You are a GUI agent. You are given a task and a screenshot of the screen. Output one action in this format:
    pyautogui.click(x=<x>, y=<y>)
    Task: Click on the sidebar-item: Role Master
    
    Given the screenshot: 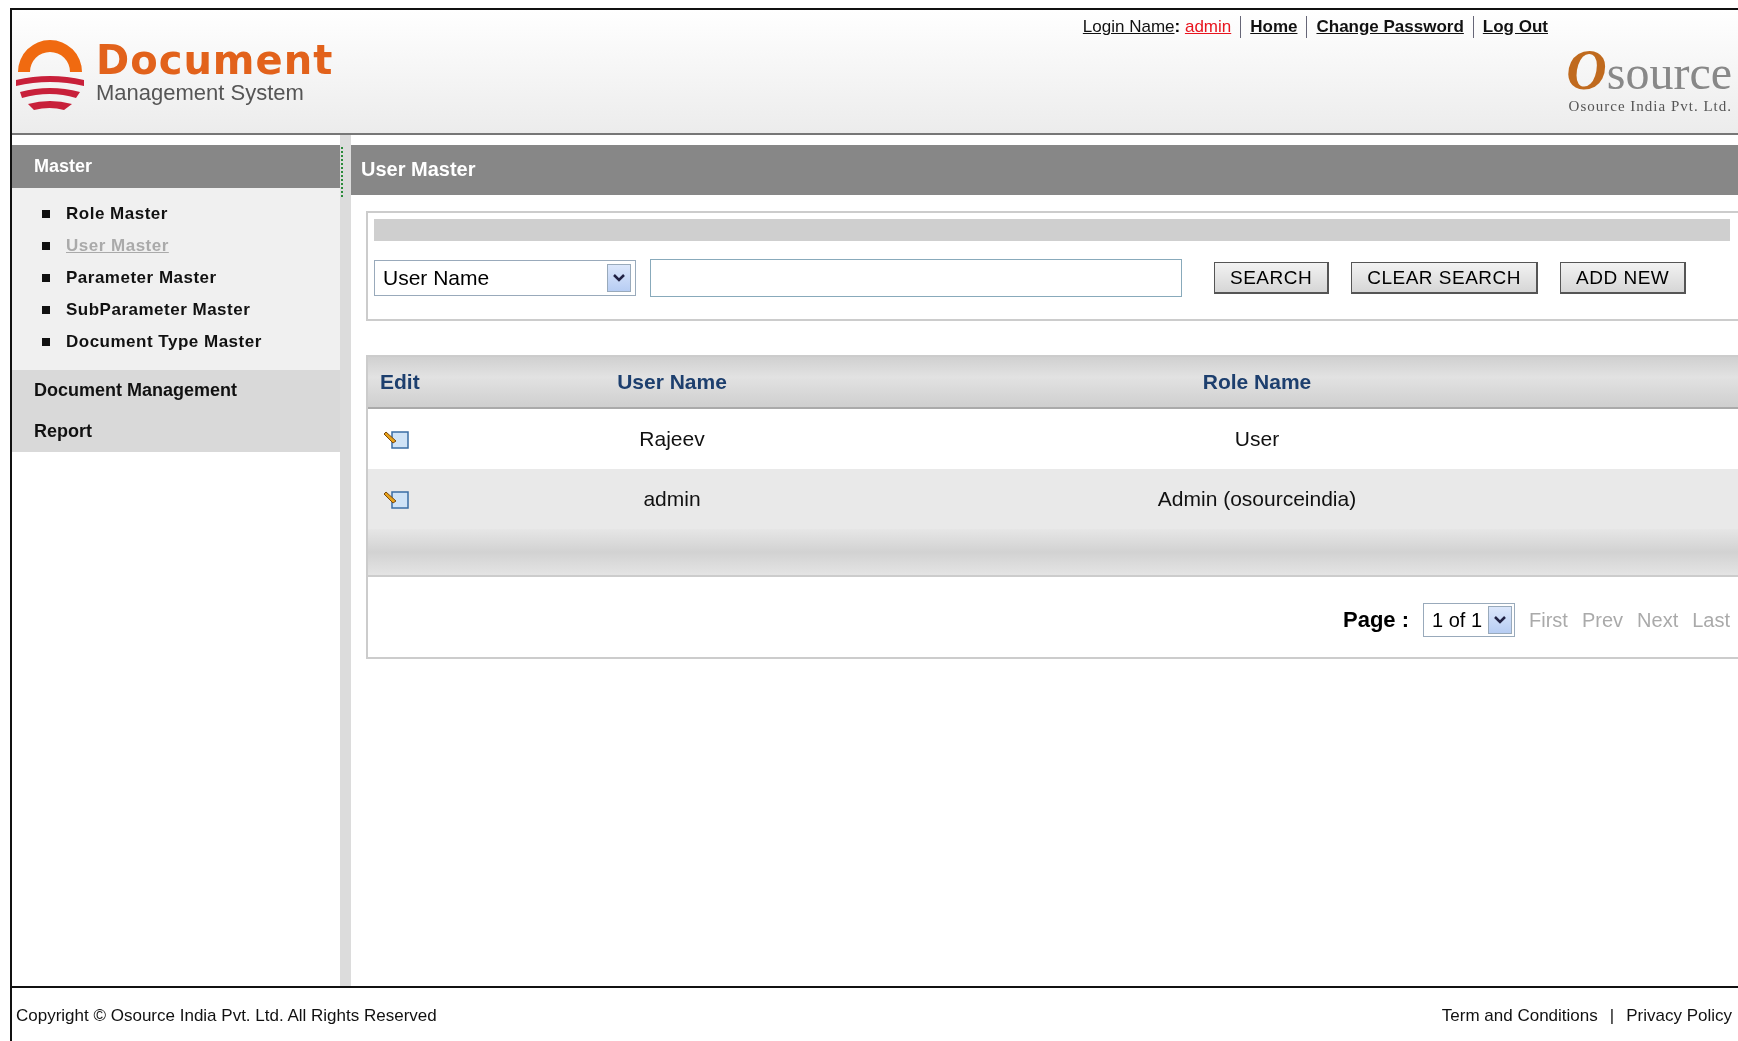 What is the action you would take?
    pyautogui.click(x=117, y=214)
    